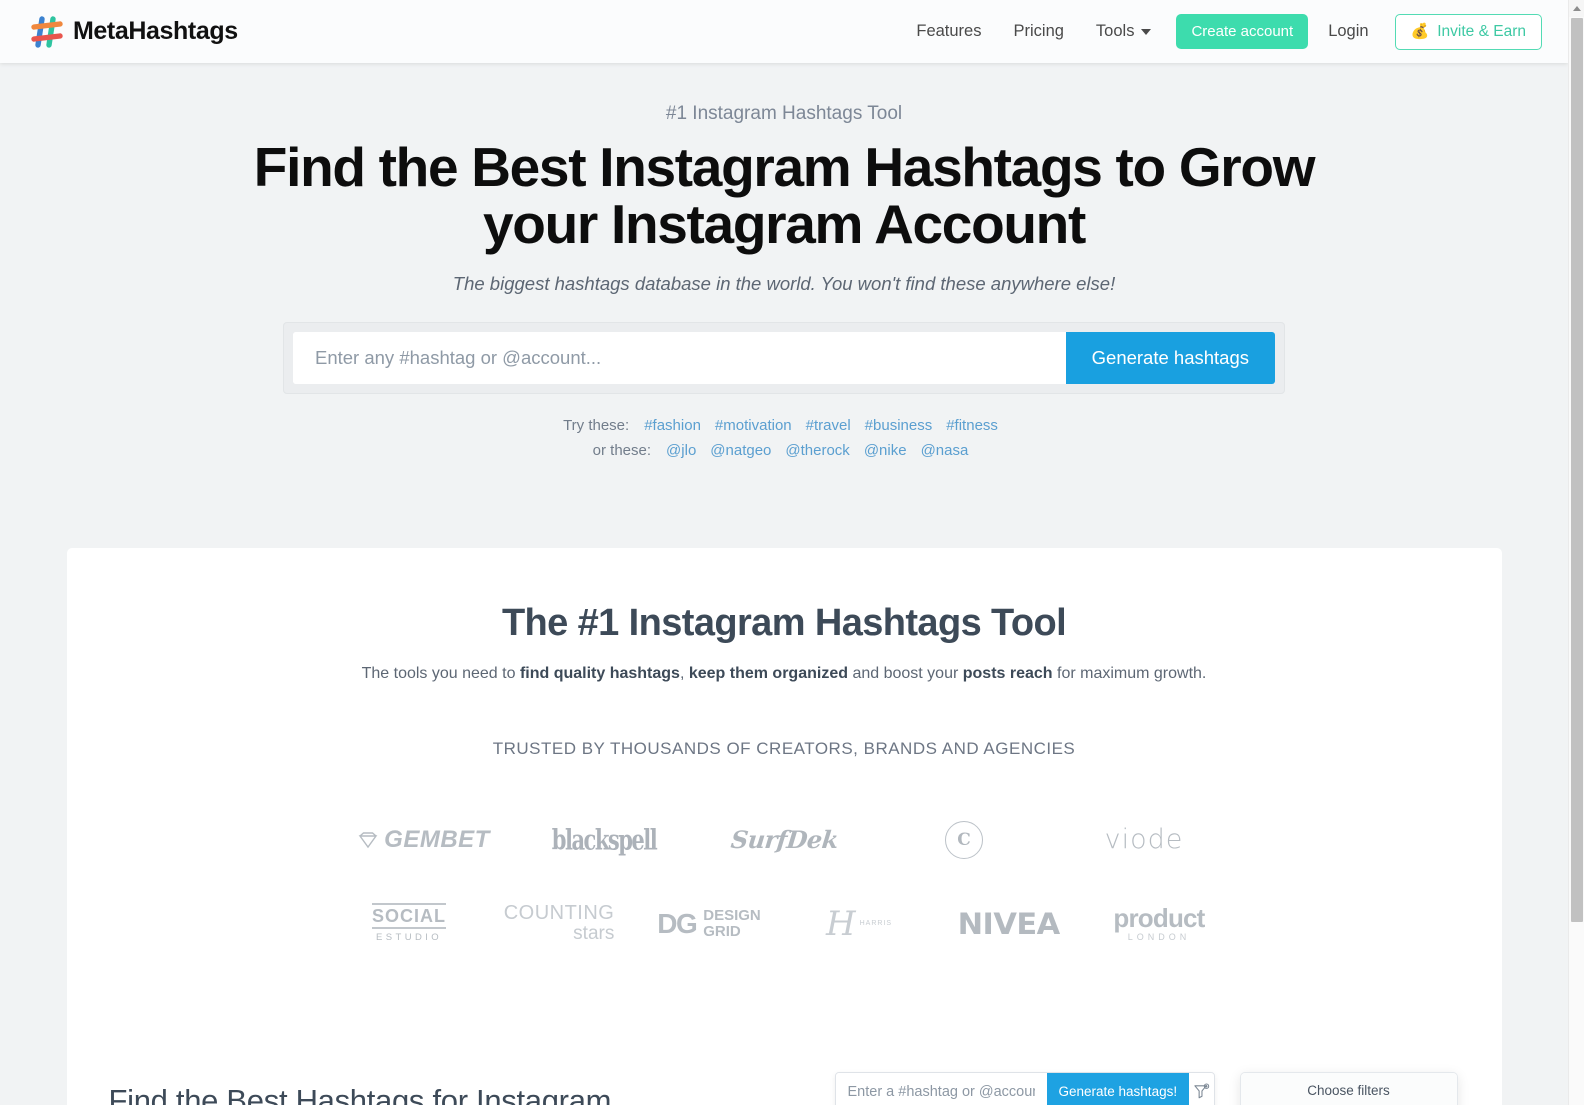  I want to click on brand-logo: MetaHashtags, so click(134, 32).